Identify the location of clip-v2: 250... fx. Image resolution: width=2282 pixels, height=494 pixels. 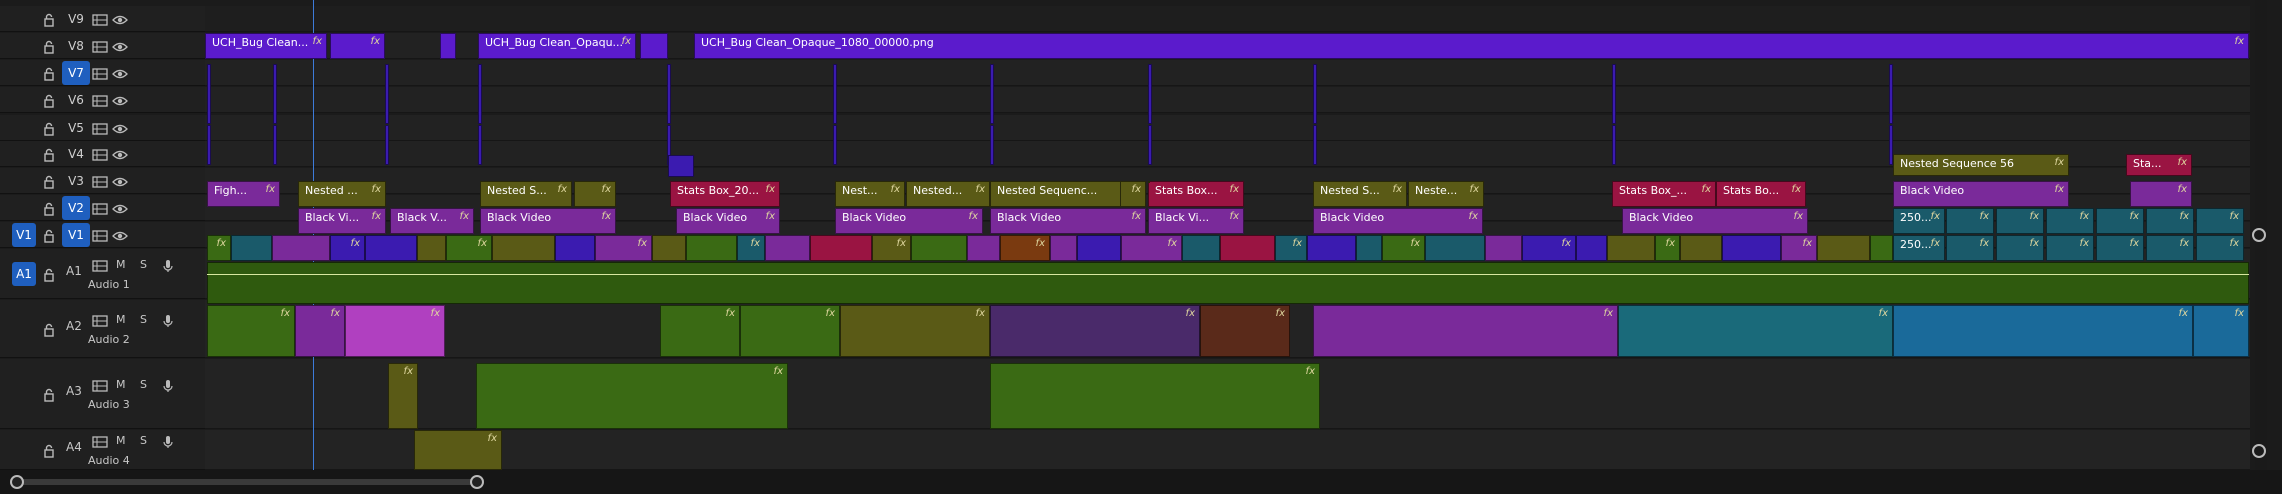
(1919, 221).